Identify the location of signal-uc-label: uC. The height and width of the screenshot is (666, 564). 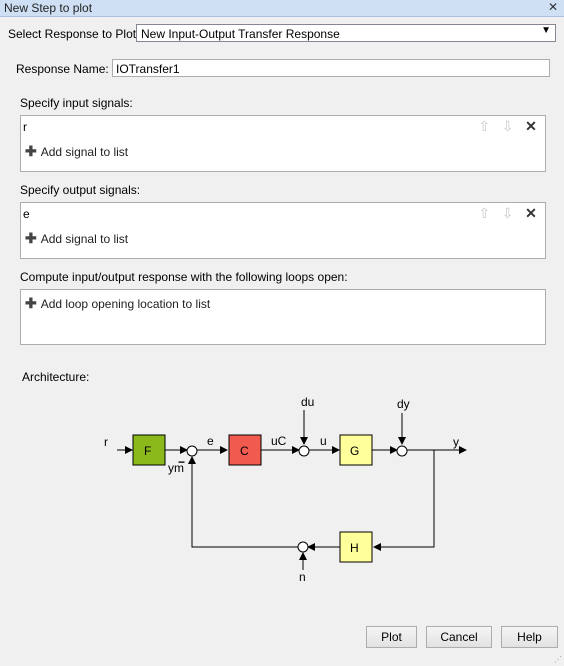
(279, 441).